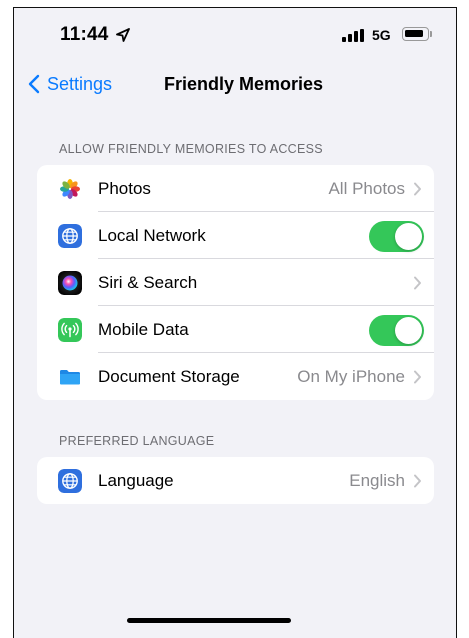 Image resolution: width=469 pixels, height=638 pixels. What do you see at coordinates (209, 620) in the screenshot?
I see `home-indicator` at bounding box center [209, 620].